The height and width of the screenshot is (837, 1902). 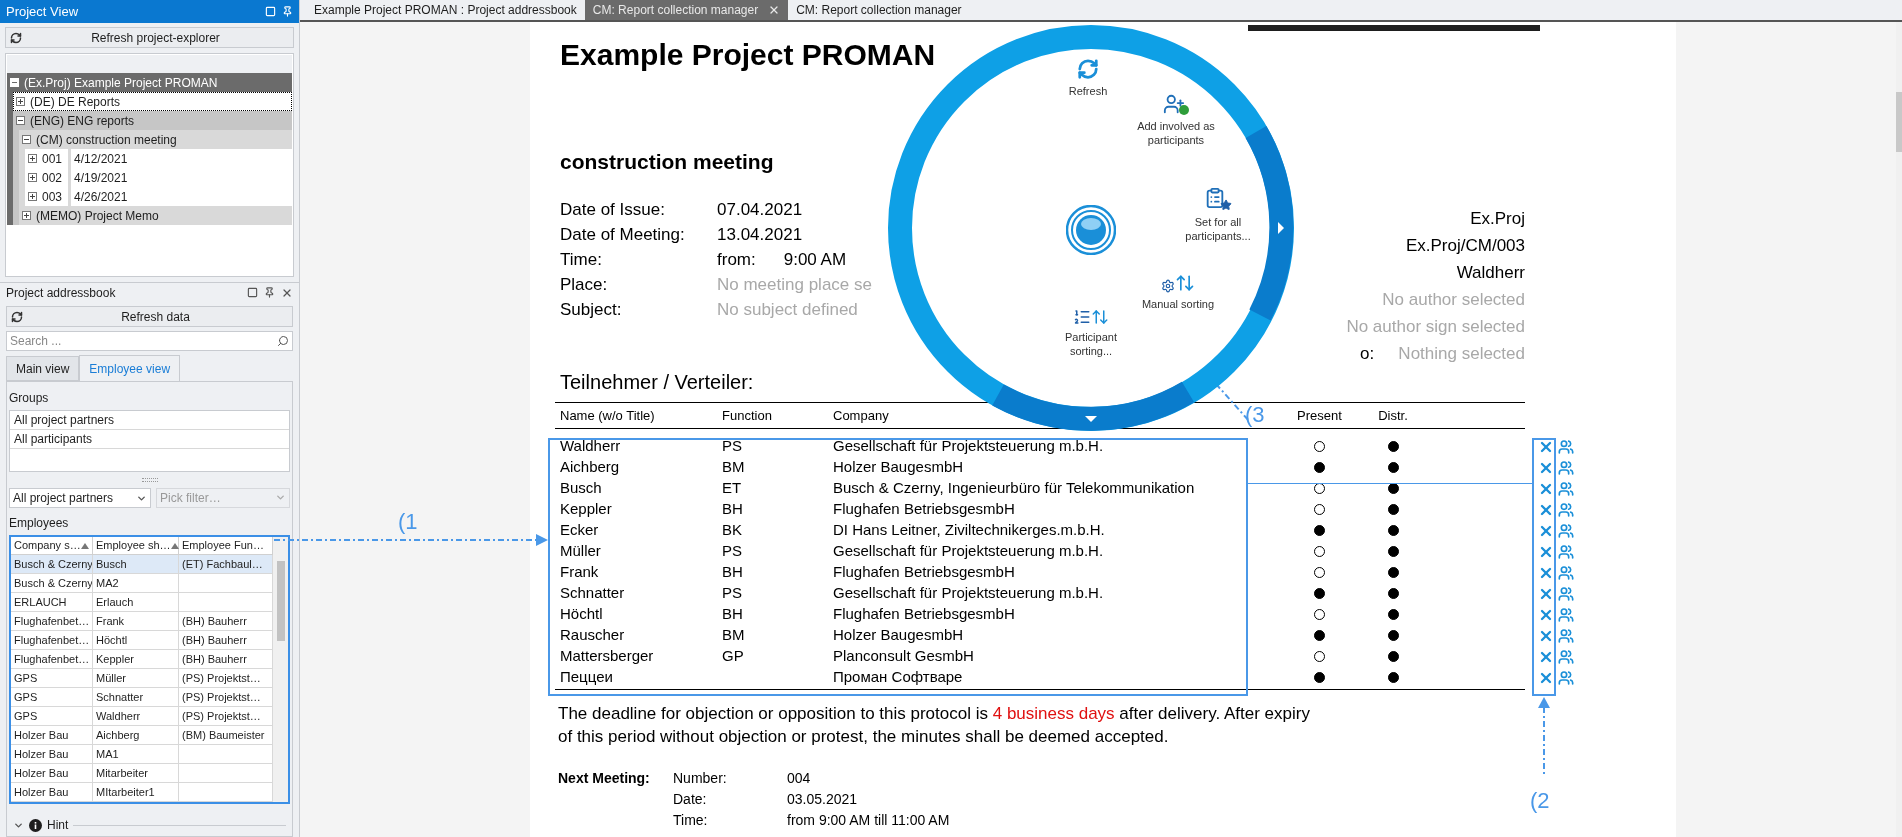 What do you see at coordinates (43, 368) in the screenshot?
I see `view-tab: Main view` at bounding box center [43, 368].